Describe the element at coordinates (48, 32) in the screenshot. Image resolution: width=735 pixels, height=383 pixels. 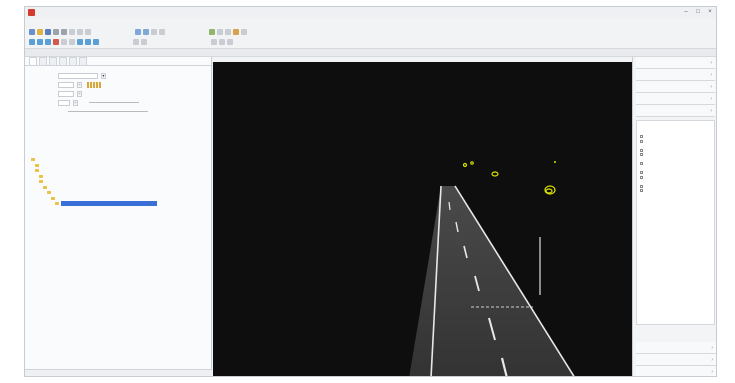
I see `save-icon` at that location.